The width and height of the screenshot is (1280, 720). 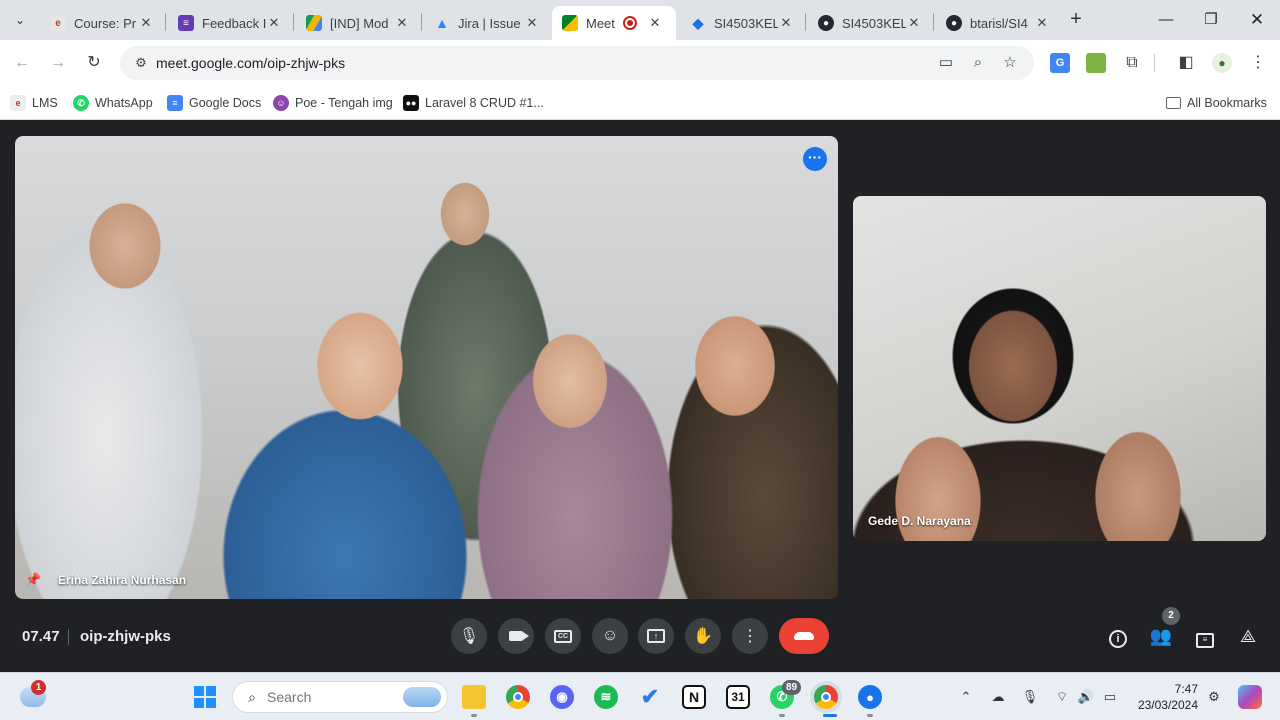 What do you see at coordinates (1216, 103) in the screenshot?
I see `all-bookmarks: All Bookmarks` at bounding box center [1216, 103].